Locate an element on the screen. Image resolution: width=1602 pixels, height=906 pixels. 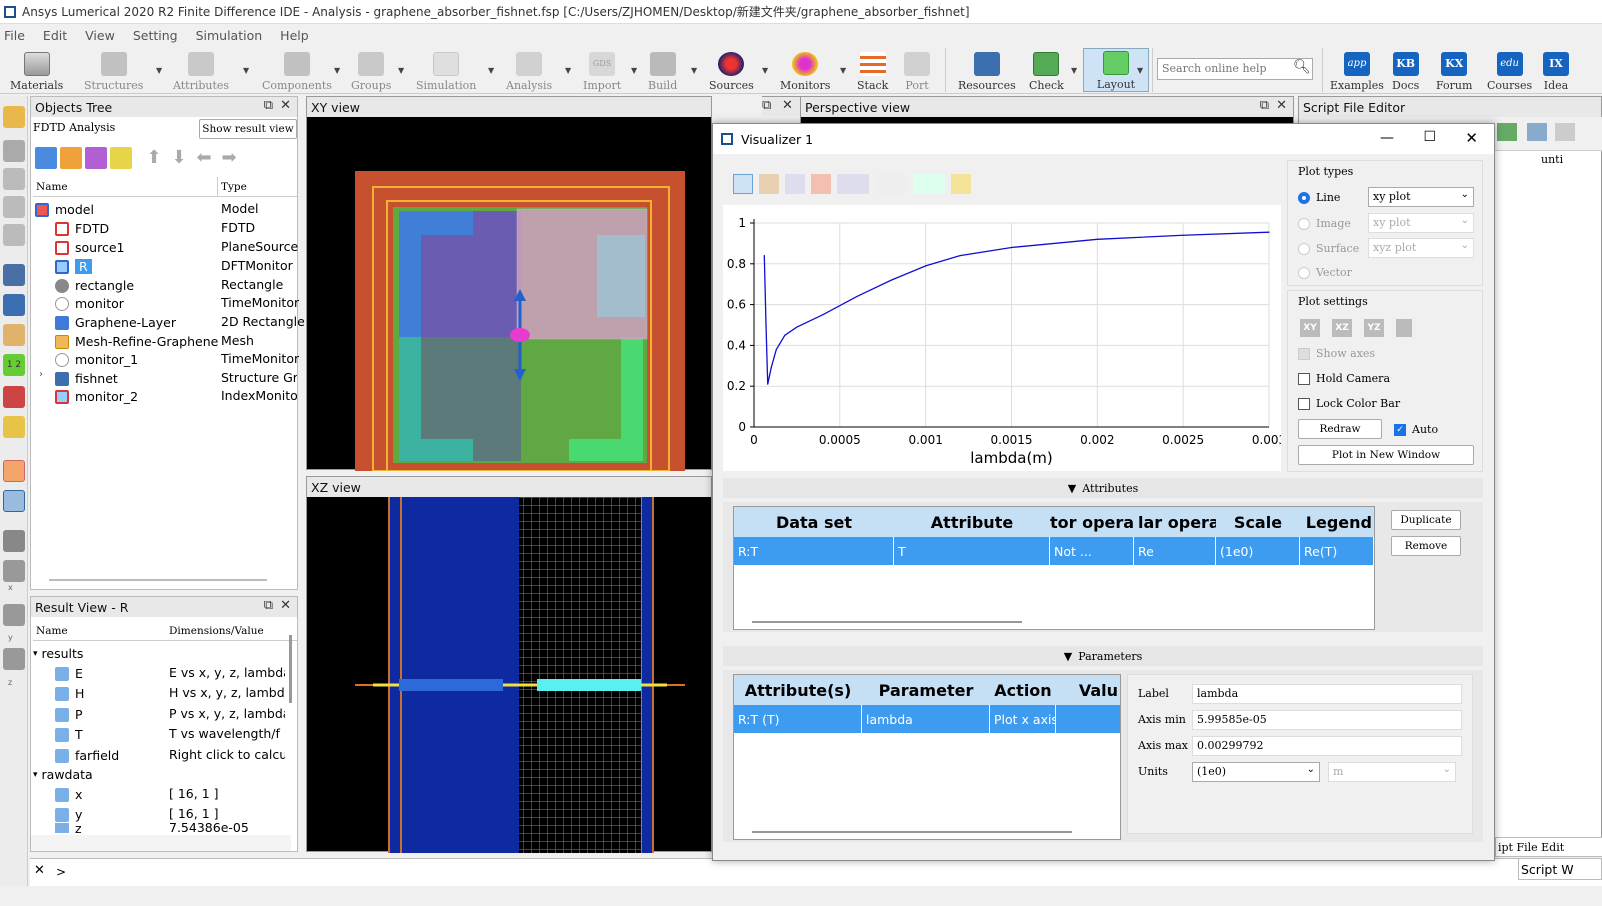
slider-y-icon is located at coordinates (14, 571).